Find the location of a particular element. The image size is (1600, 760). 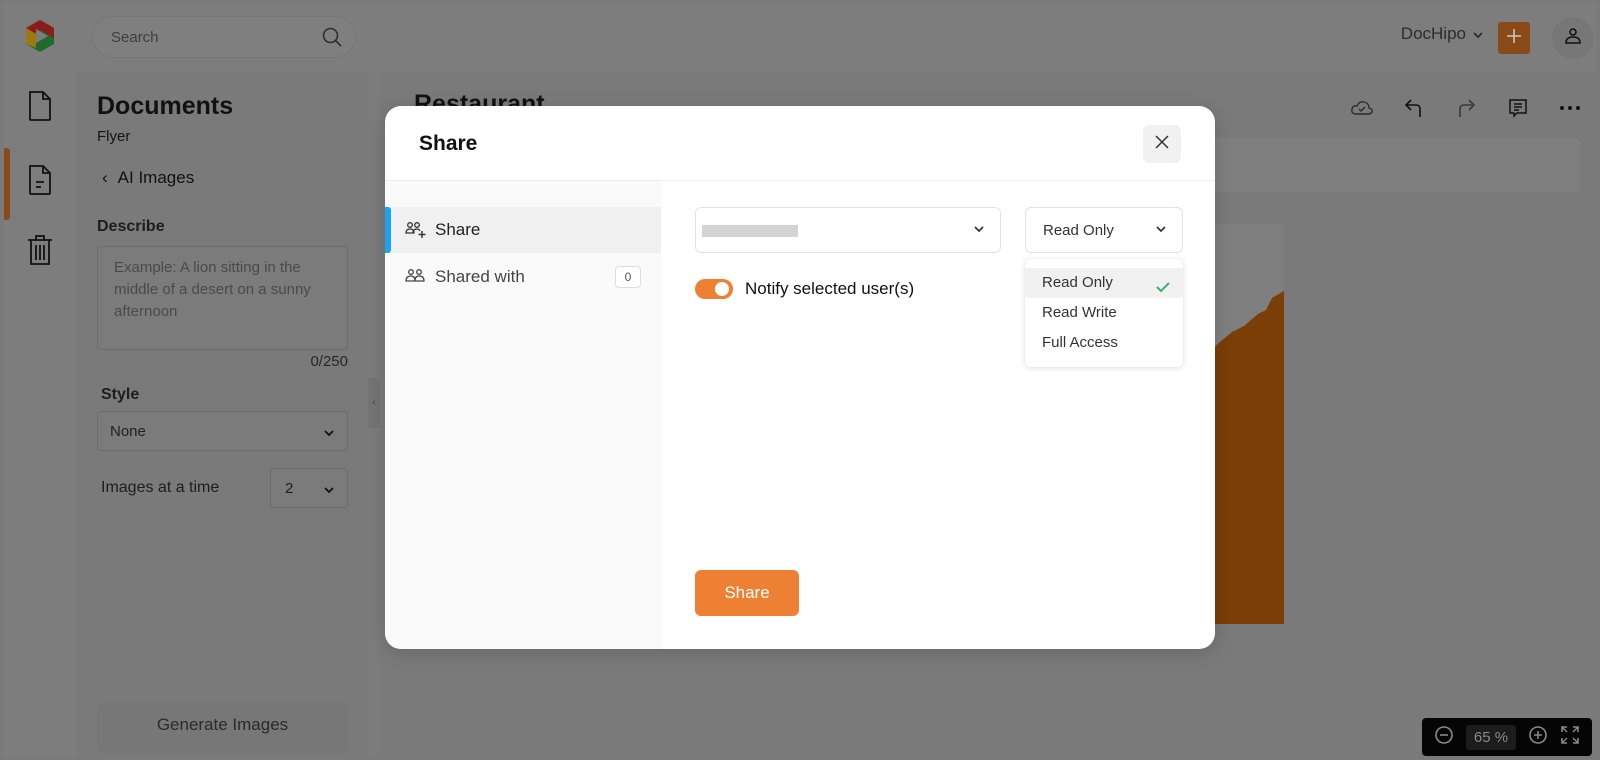

zoom-in-icon is located at coordinates (1538, 737).